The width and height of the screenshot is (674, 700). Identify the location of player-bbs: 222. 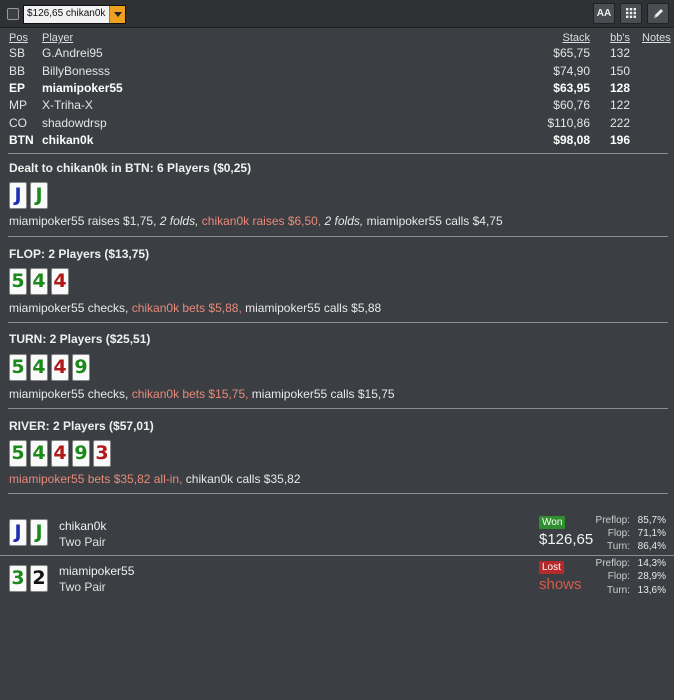
(619, 123).